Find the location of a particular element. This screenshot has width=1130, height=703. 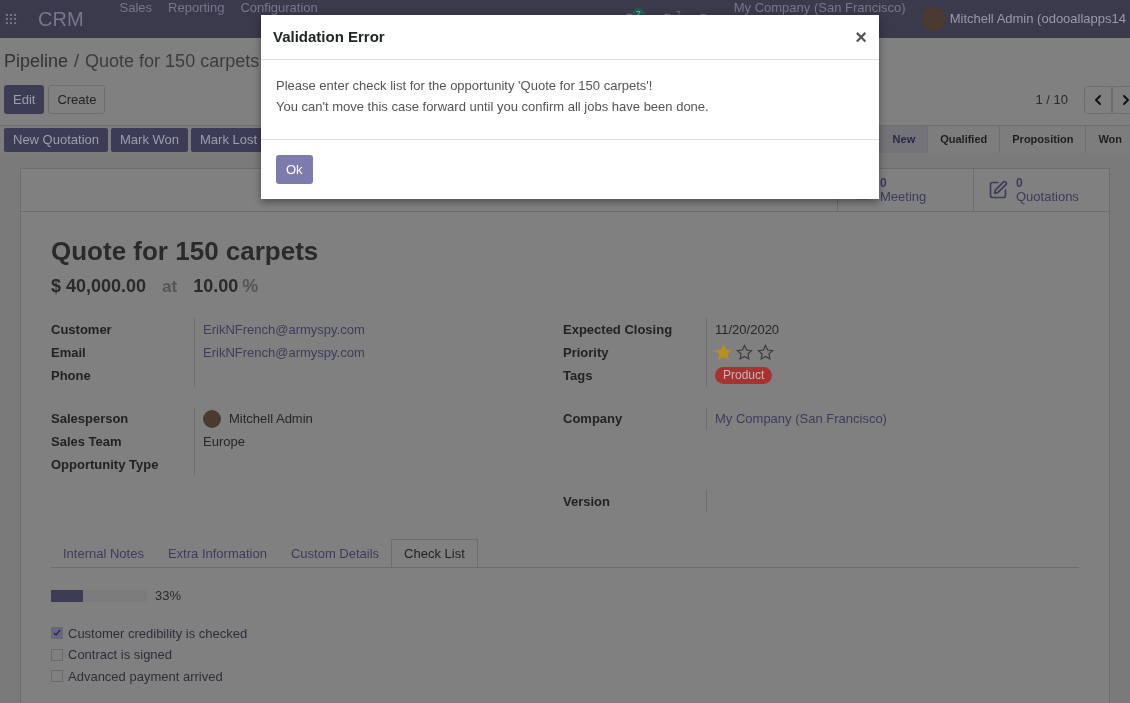

field-value: 11/20/2020 is located at coordinates (747, 329).